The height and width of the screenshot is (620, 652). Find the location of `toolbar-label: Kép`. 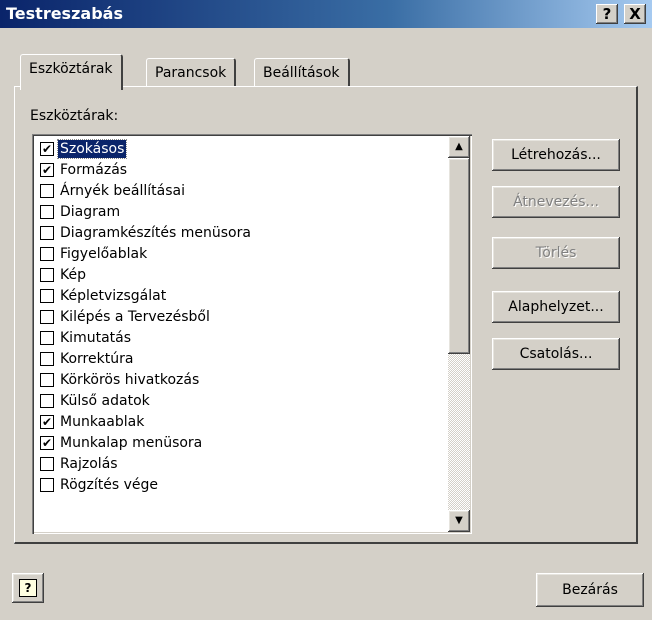

toolbar-label: Kép is located at coordinates (73, 274).